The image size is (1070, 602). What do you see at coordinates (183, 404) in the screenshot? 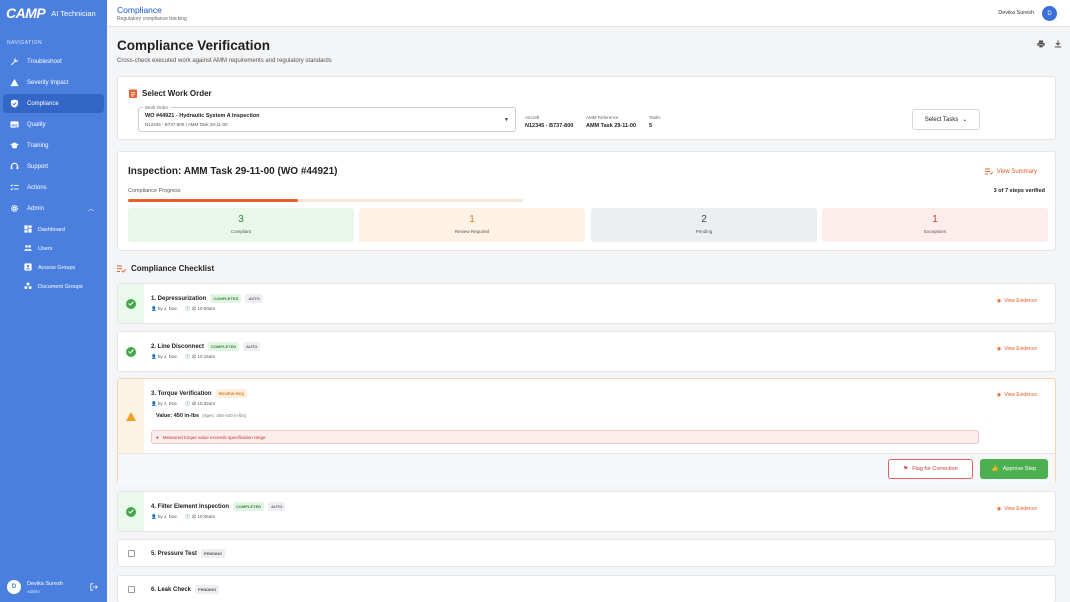
I see `step-meta: 👤 by J. Doe 🕓 @ 10:32am` at bounding box center [183, 404].